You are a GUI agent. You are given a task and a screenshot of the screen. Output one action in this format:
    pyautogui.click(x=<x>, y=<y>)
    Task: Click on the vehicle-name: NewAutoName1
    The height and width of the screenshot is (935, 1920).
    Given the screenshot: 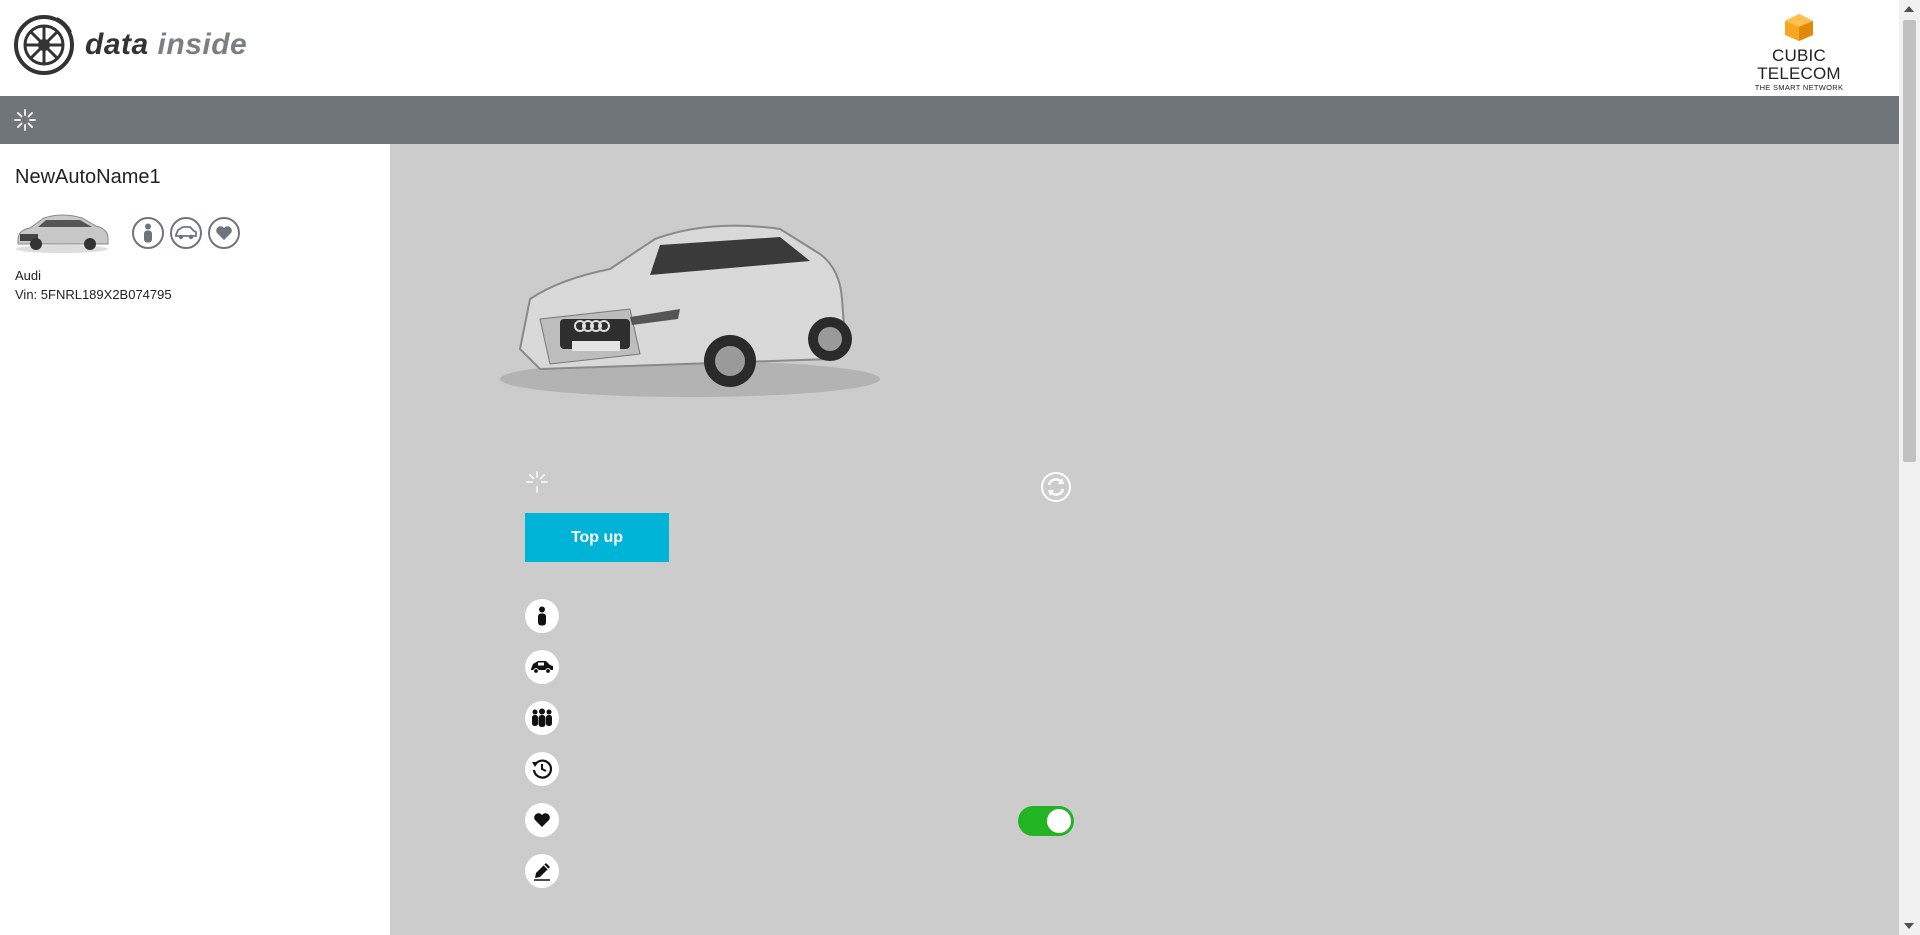 What is the action you would take?
    pyautogui.click(x=88, y=177)
    